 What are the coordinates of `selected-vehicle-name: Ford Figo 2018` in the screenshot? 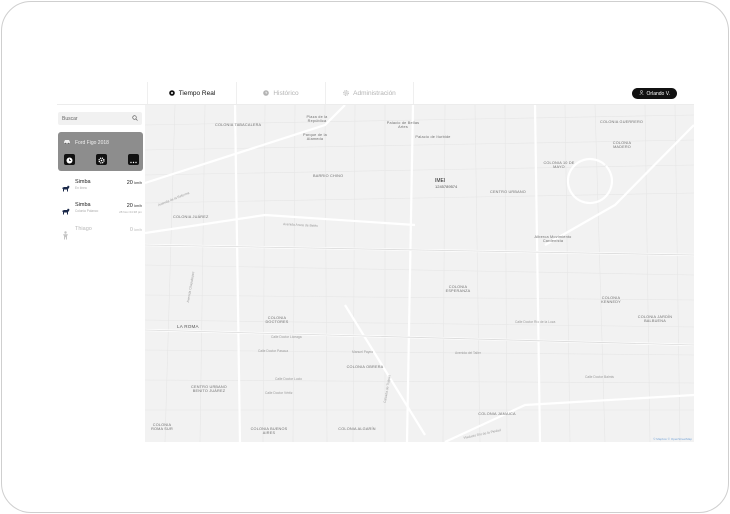 It's located at (92, 142).